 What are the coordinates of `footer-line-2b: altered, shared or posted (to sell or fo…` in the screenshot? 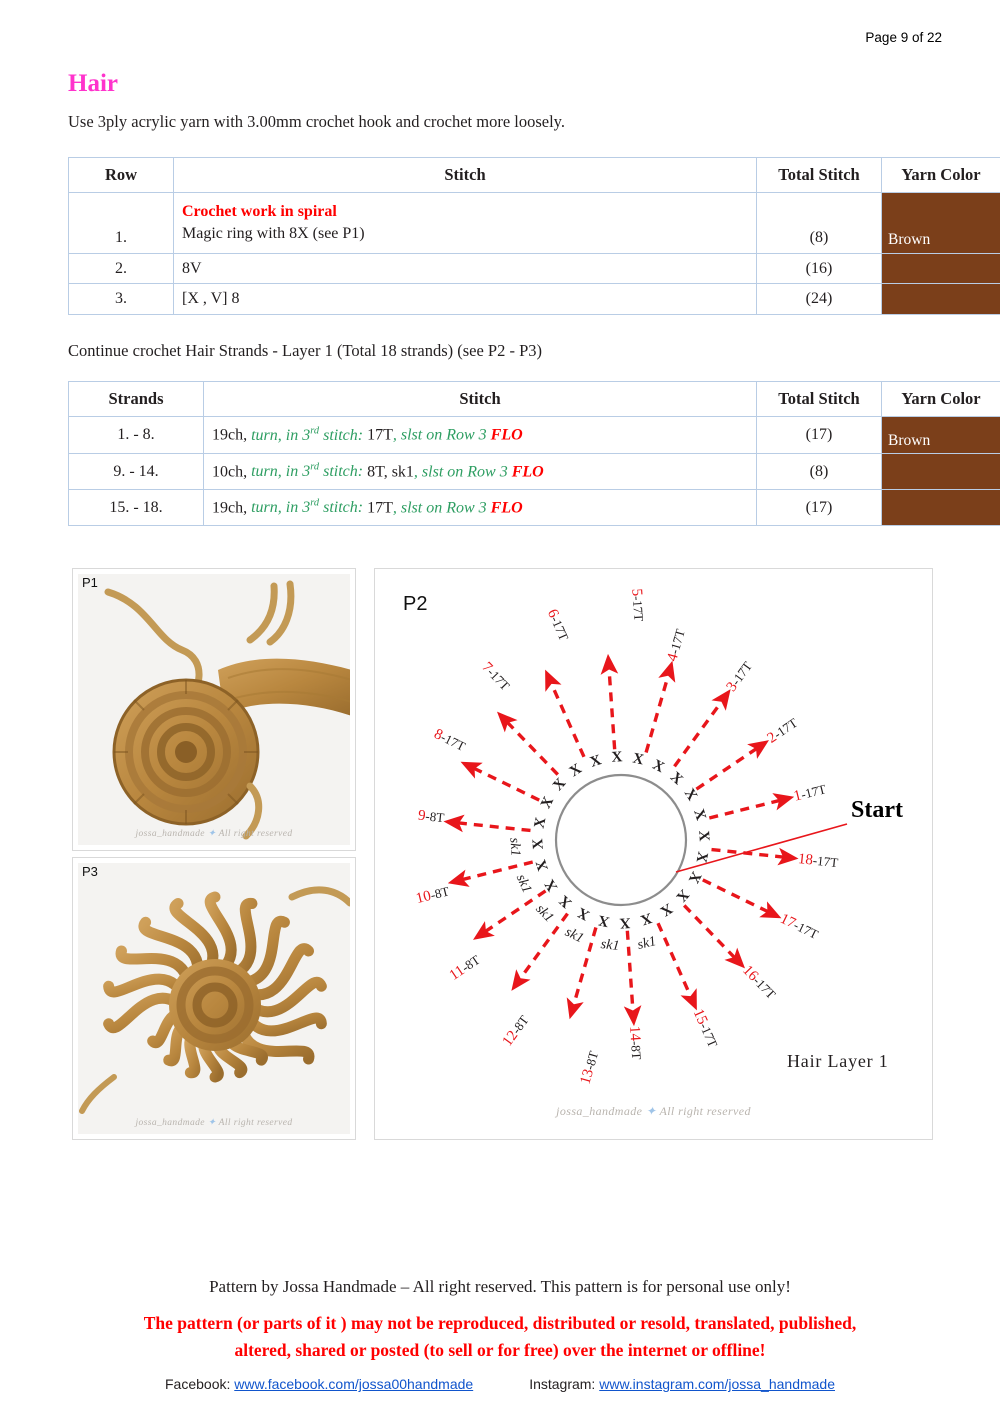 It's located at (500, 1350).